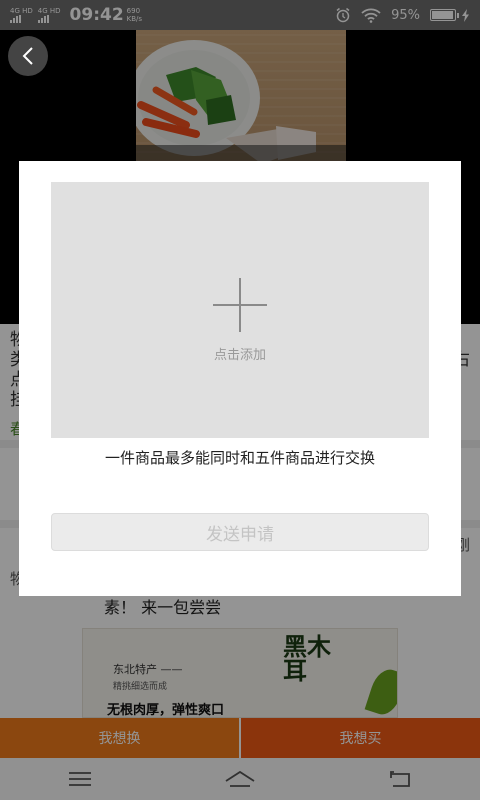 This screenshot has width=480, height=800. I want to click on chevron-left-icon, so click(27, 56).